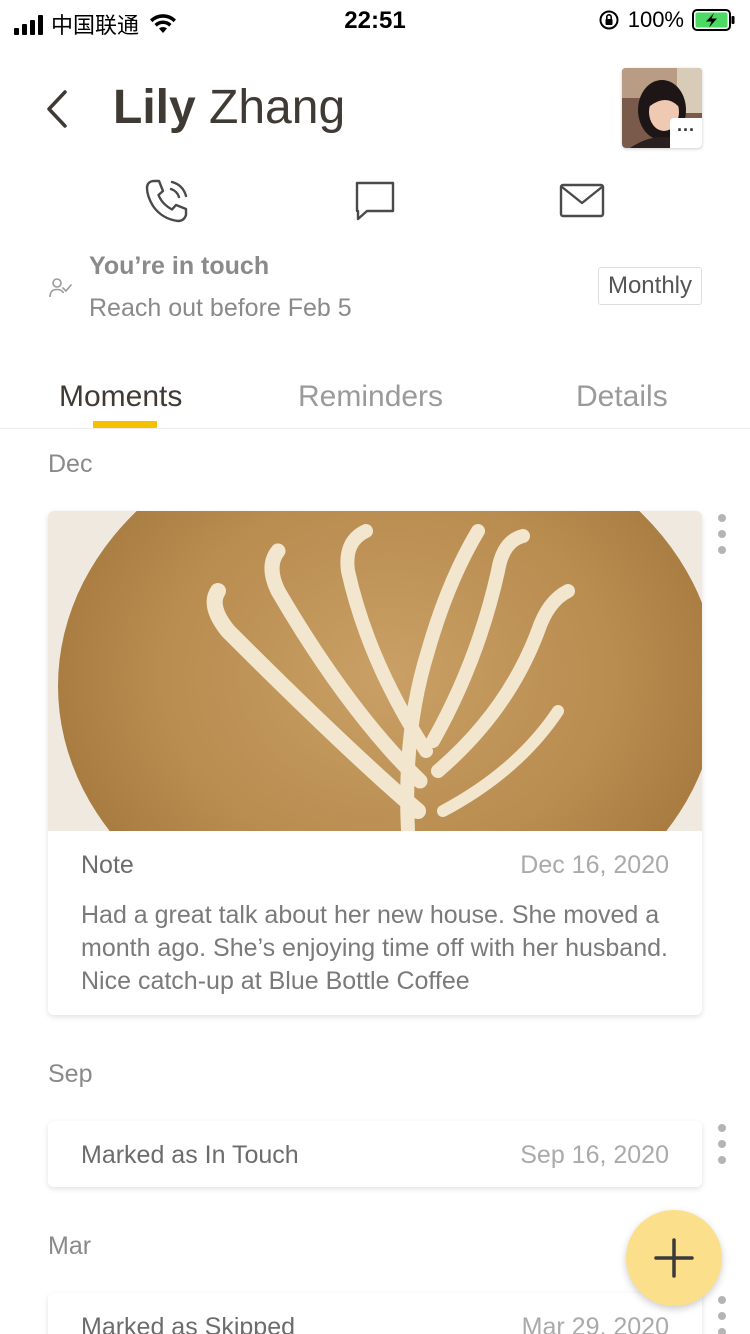 The image size is (750, 1334). Describe the element at coordinates (188, 1323) in the screenshot. I see `moment-type: Marked as Skipped` at that location.